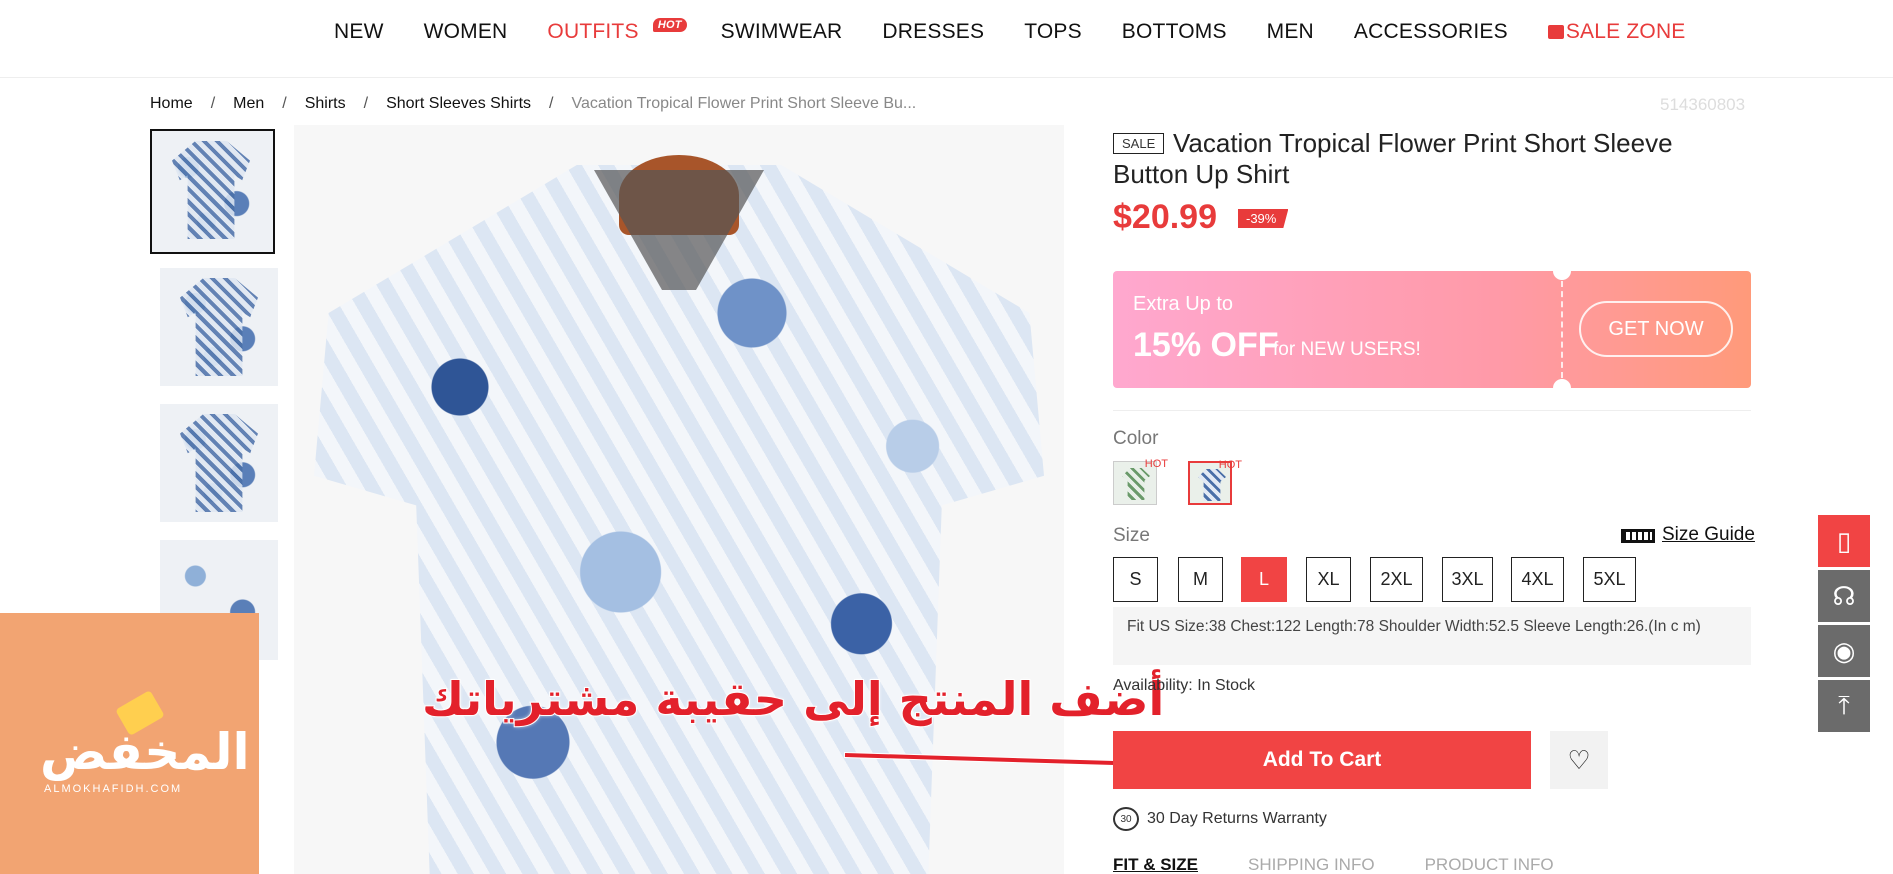 This screenshot has width=1893, height=874. I want to click on nav-item-bottoms: BOTTOMS, so click(1174, 32).